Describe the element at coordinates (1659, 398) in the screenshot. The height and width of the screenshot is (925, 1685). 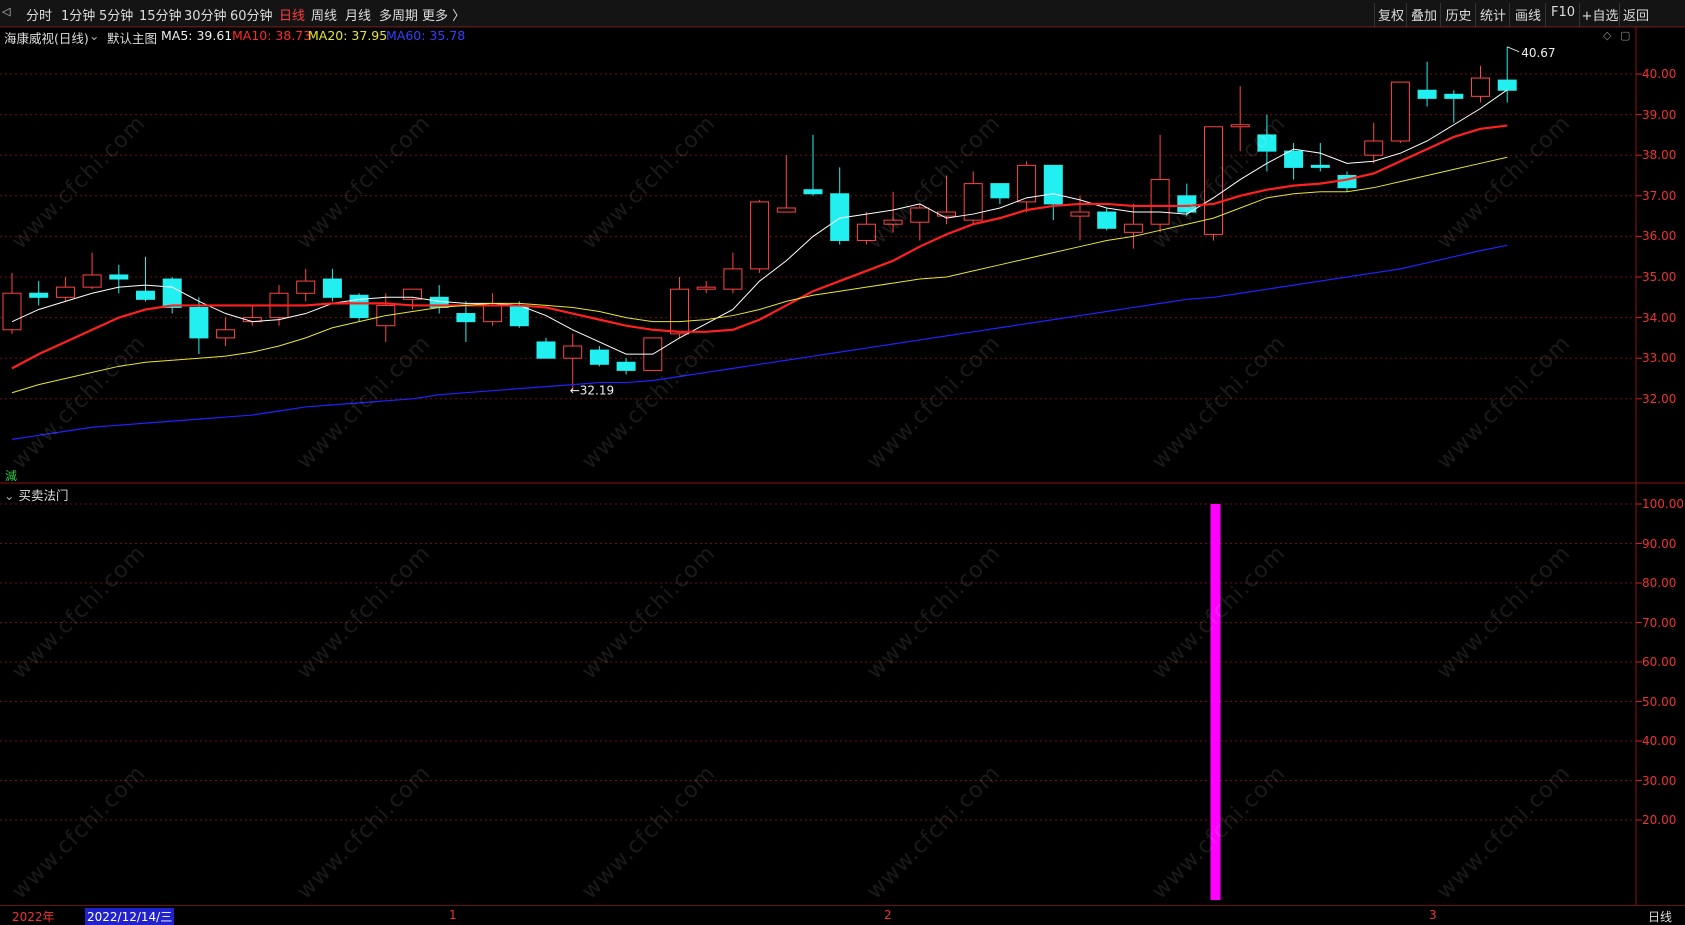
I see `price-tick: 32.00` at that location.